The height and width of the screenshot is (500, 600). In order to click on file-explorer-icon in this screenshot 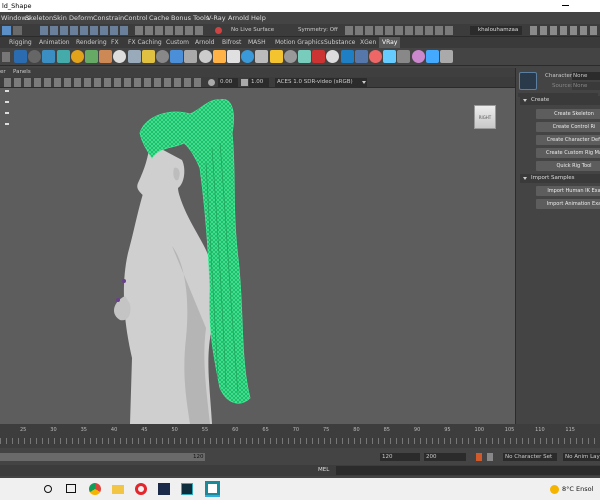, I will do `click(118, 489)`.